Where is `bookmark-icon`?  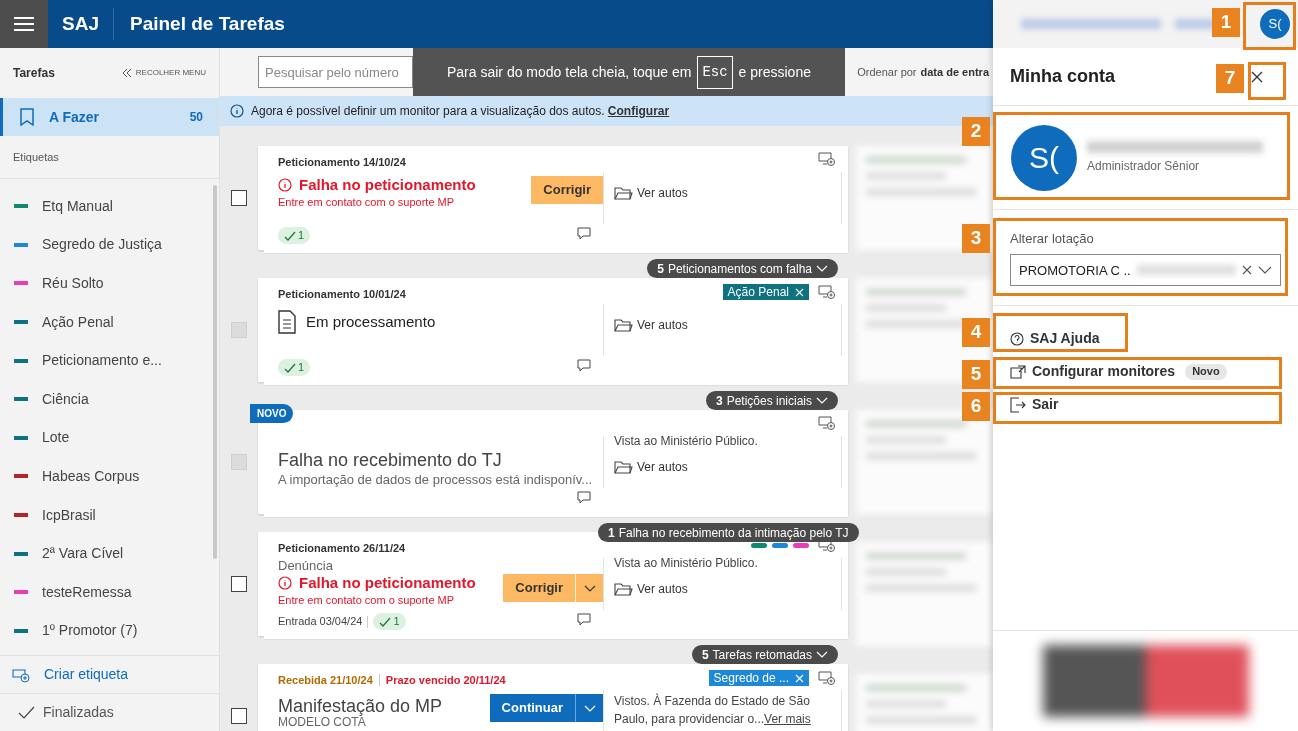 bookmark-icon is located at coordinates (27, 117).